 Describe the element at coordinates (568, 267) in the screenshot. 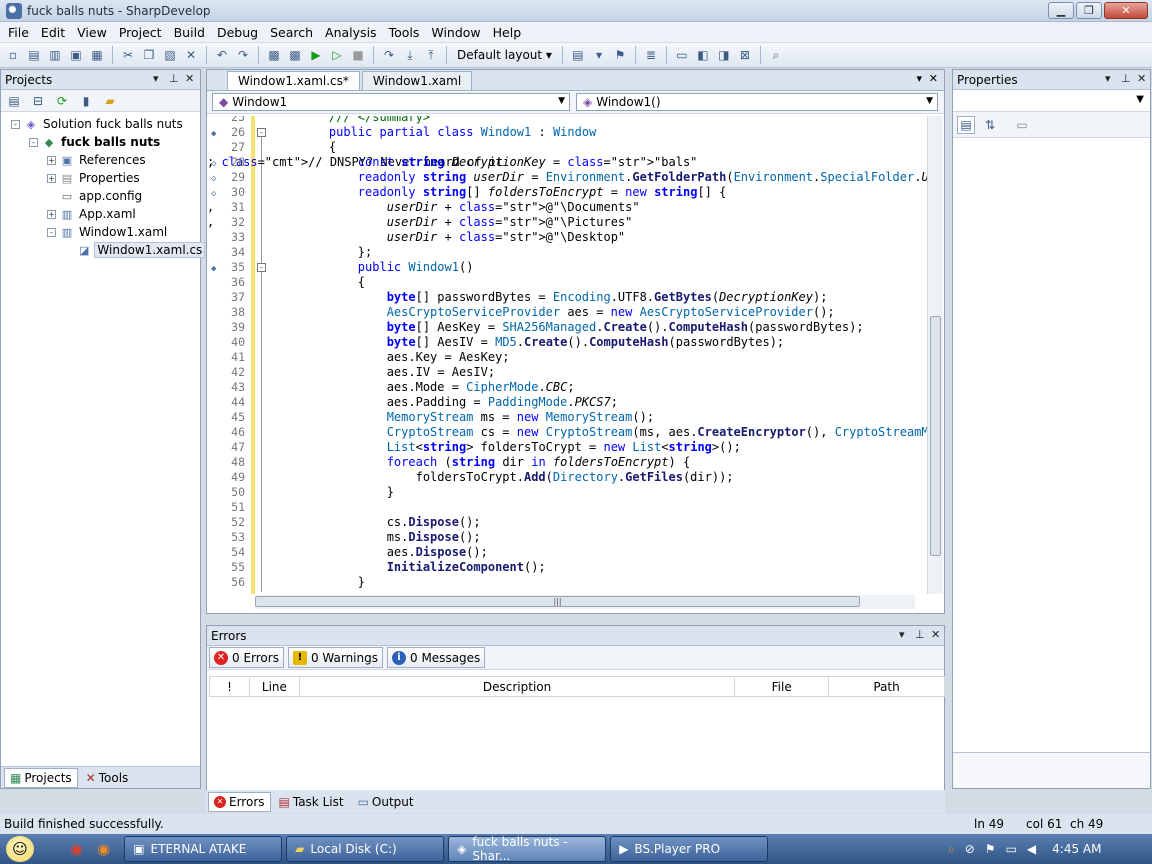

I see `code-line: 35 ◆ - public Window1()` at that location.